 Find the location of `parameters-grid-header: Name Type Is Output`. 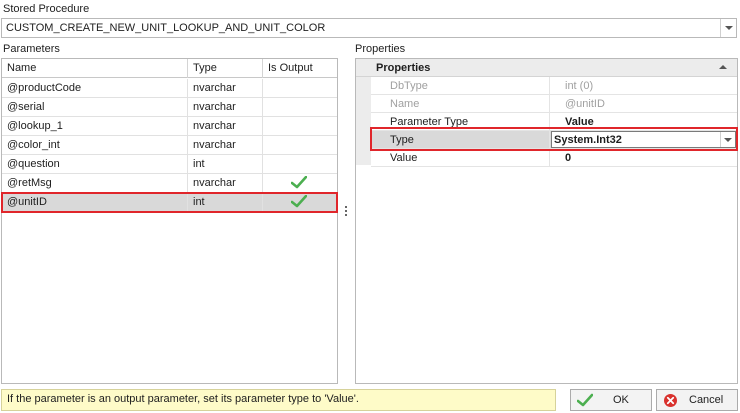

parameters-grid-header: Name Type Is Output is located at coordinates (169, 68).